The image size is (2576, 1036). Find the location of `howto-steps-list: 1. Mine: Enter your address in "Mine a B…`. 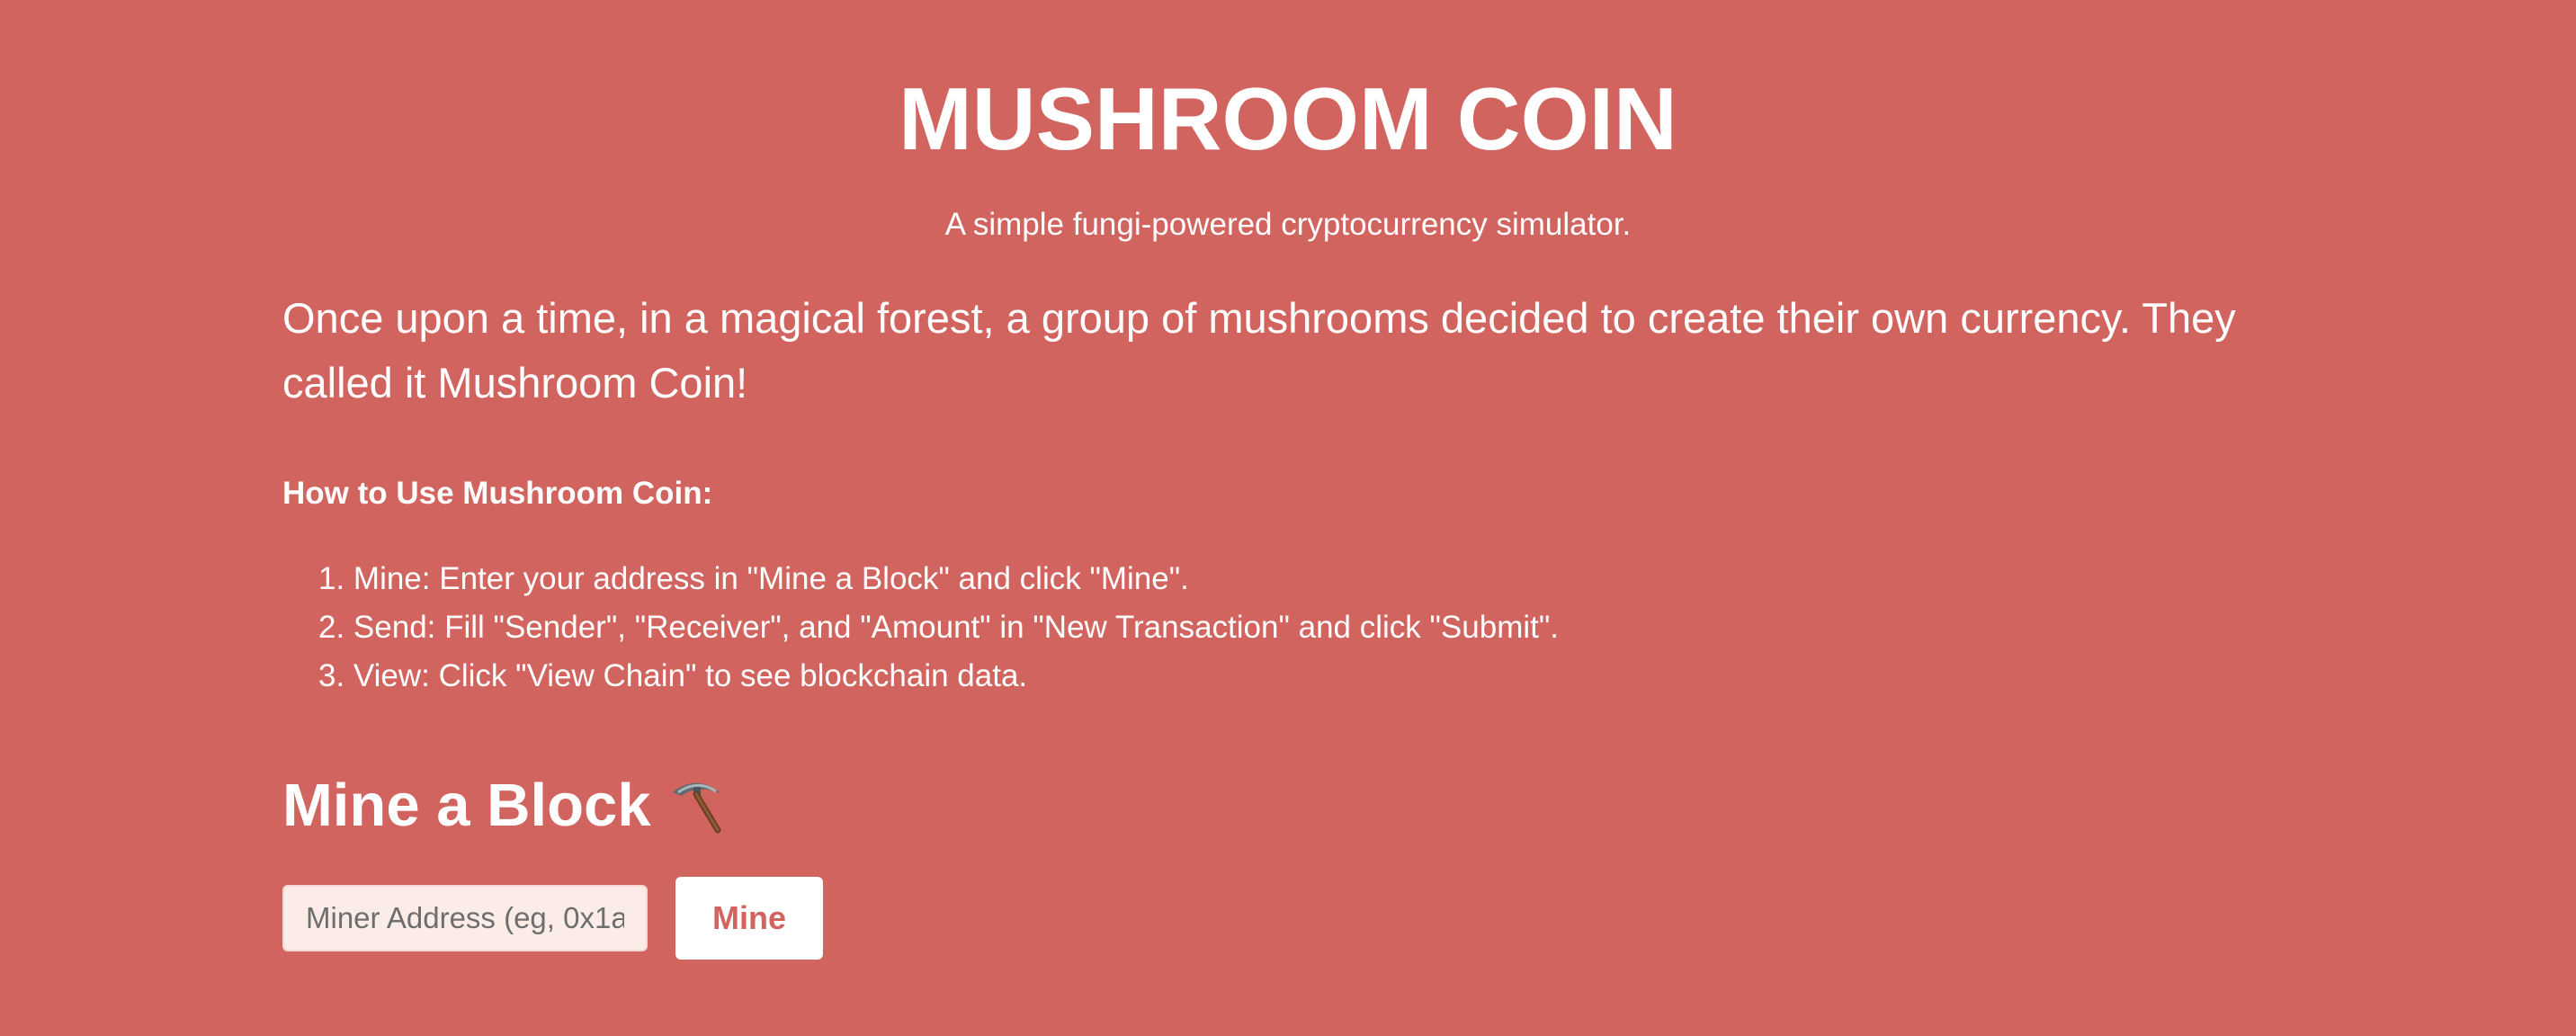

howto-steps-list: 1. Mine: Enter your address in "Mine a B… is located at coordinates (938, 628).